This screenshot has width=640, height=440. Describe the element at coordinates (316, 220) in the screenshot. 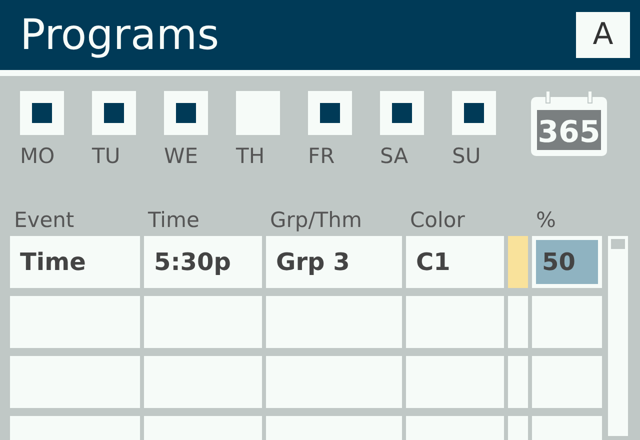

I see `column-header: Grp/Thm` at that location.